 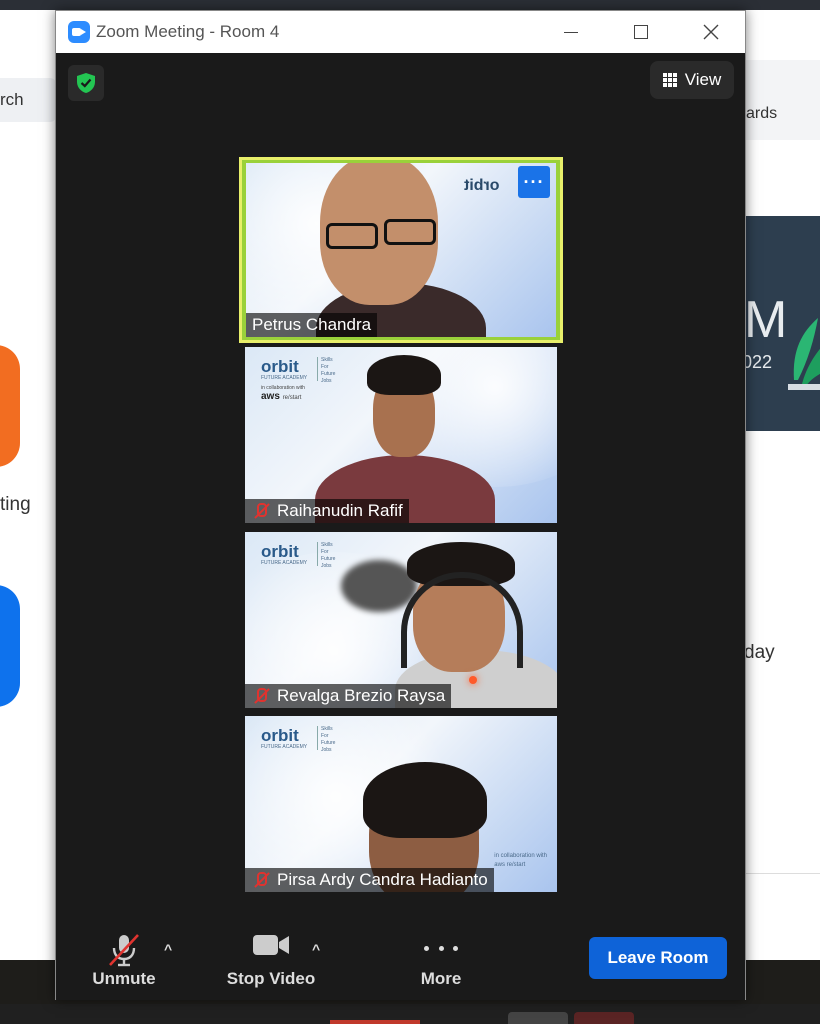 What do you see at coordinates (669, 80) in the screenshot?
I see `grid-view-icon` at bounding box center [669, 80].